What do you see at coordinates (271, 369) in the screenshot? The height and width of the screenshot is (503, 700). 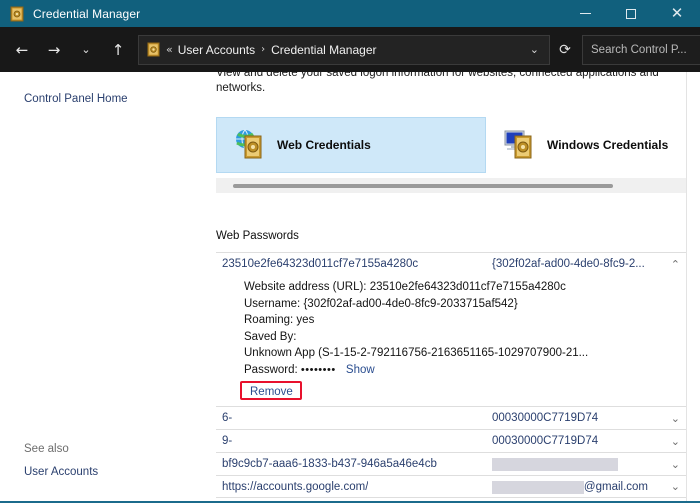 I see `detail-password-label: Password:` at bounding box center [271, 369].